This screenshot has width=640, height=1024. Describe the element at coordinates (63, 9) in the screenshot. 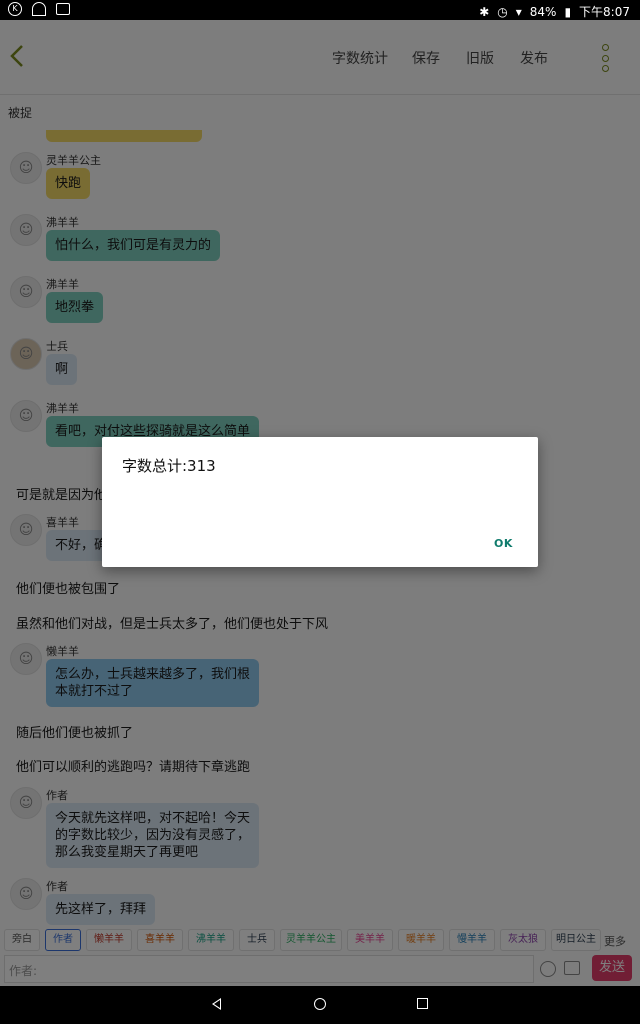

I see `activity-icon` at that location.